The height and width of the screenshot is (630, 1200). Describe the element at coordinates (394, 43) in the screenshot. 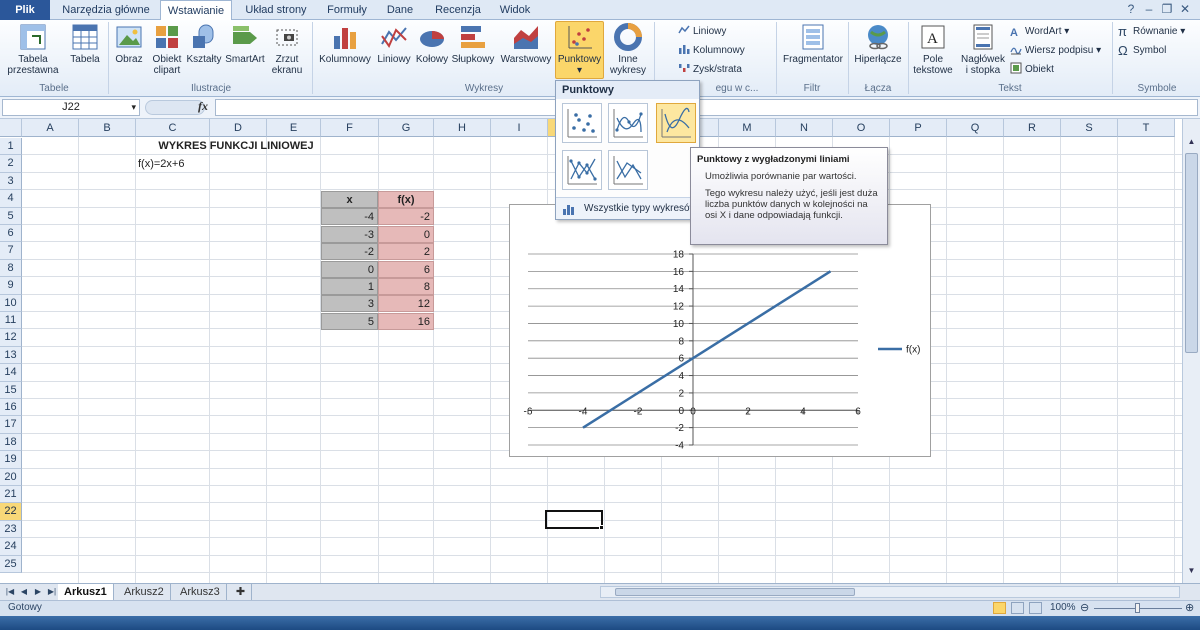

I see `line-chart-button: Liniowy` at that location.